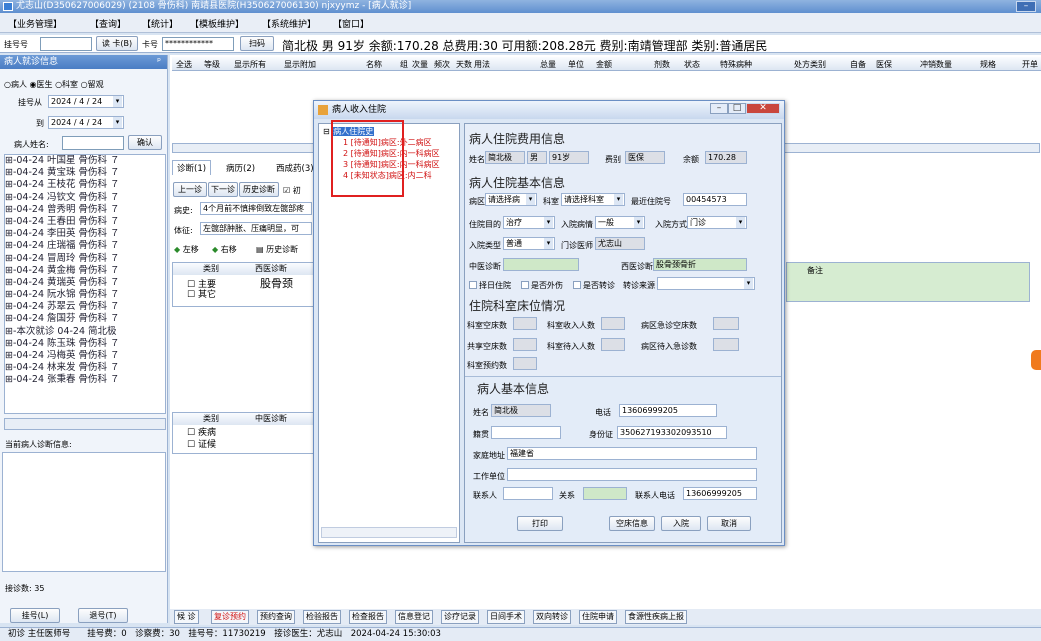 The height and width of the screenshot is (641, 1041). I want to click on grid-col-header: 金额, so click(604, 64).